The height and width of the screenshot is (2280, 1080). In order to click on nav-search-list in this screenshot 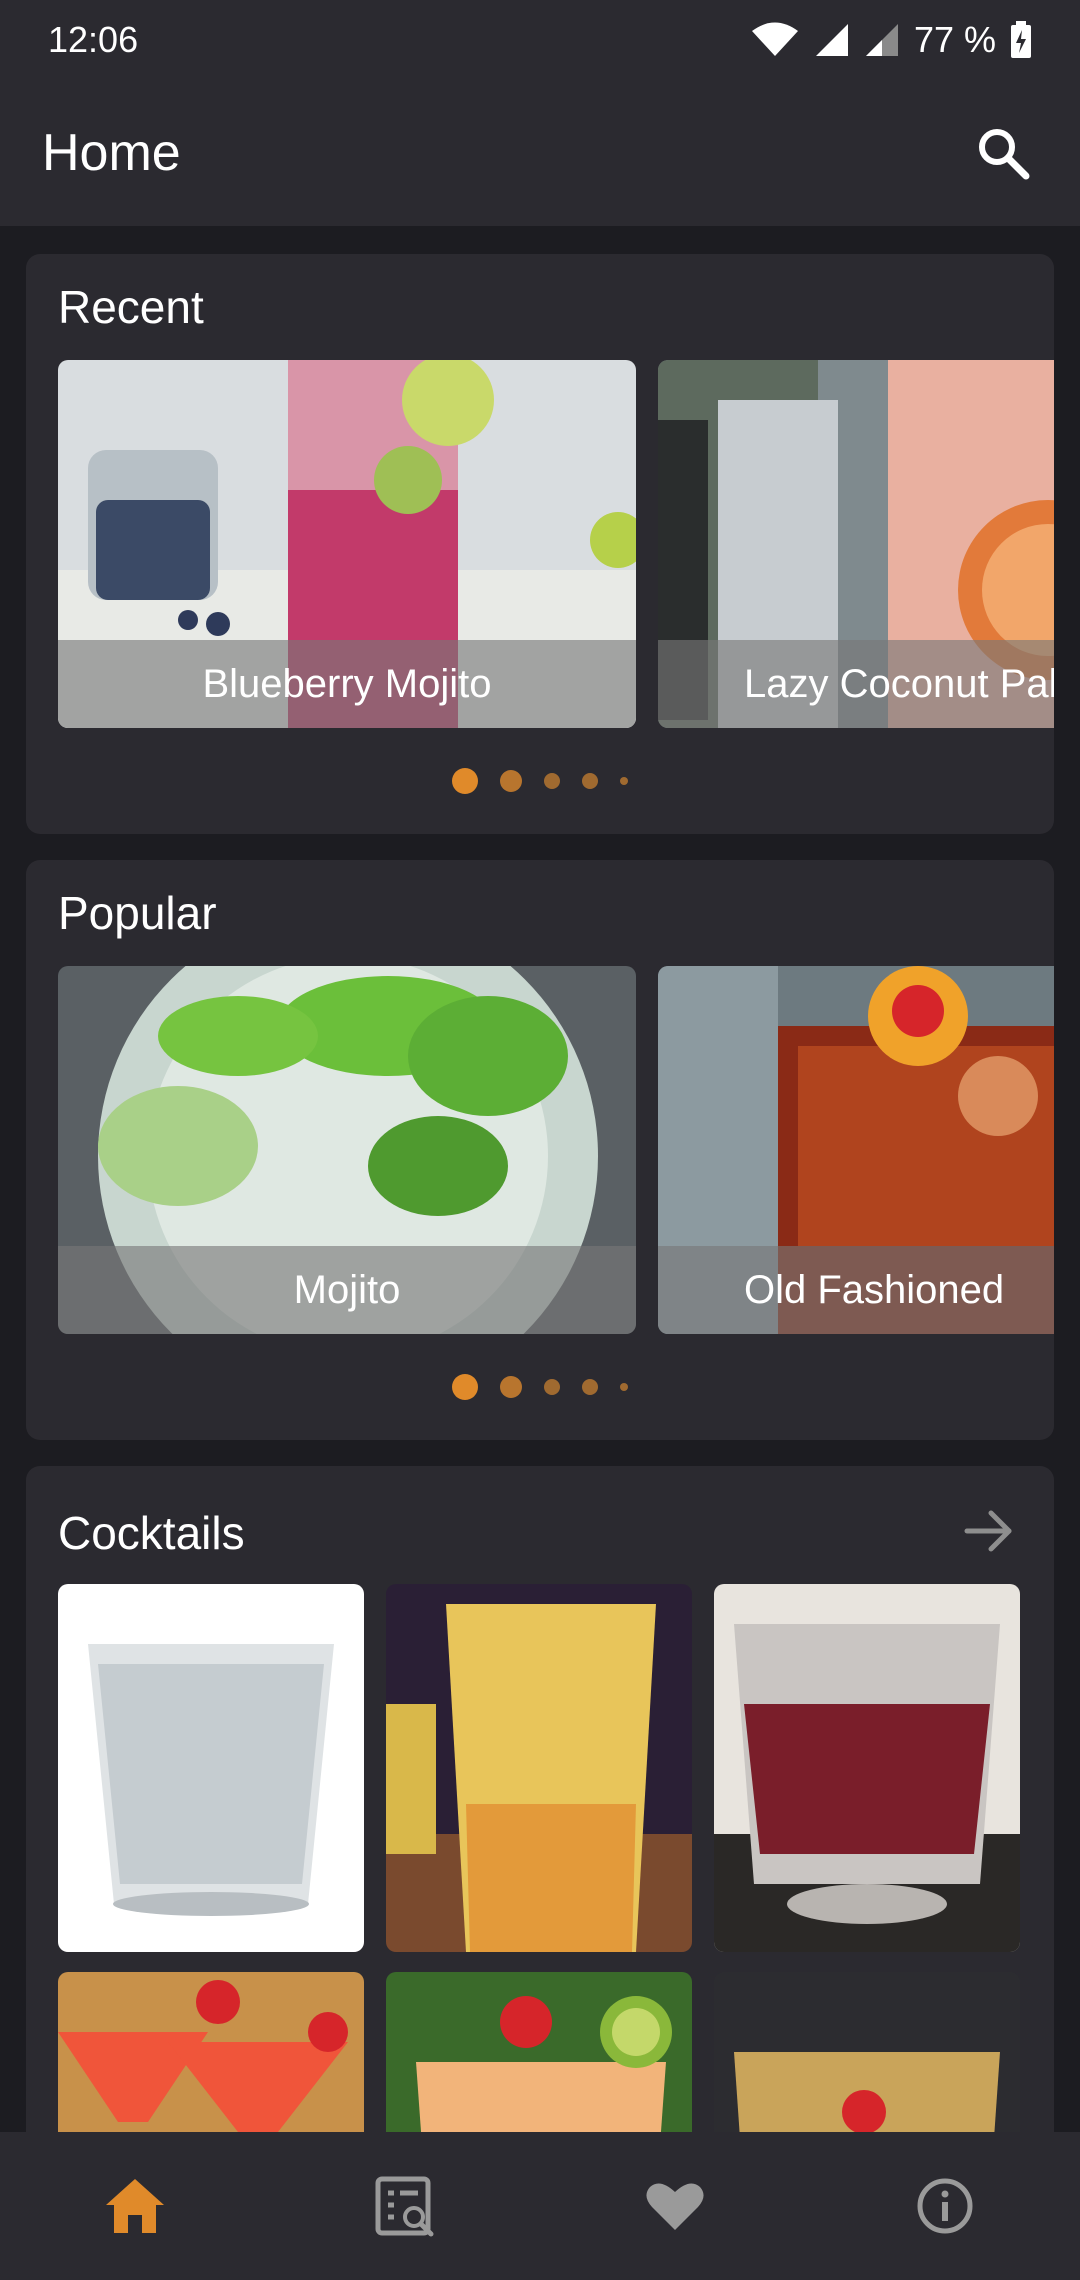, I will do `click(405, 2206)`.